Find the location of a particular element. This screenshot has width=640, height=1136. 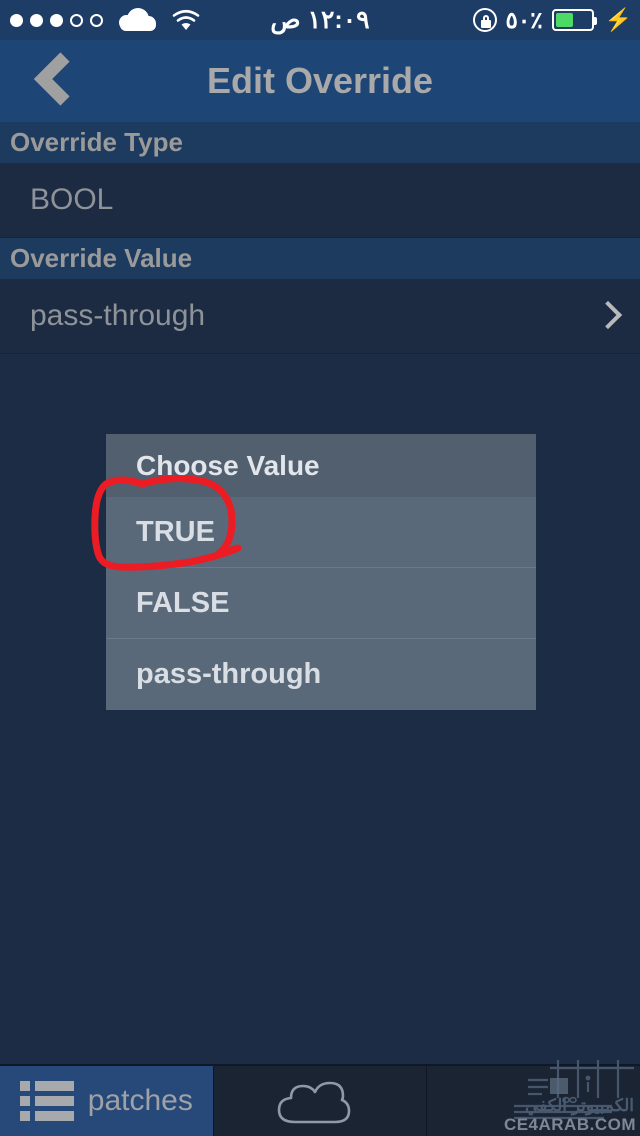

dialog-option-false: FALSE is located at coordinates (321, 603).